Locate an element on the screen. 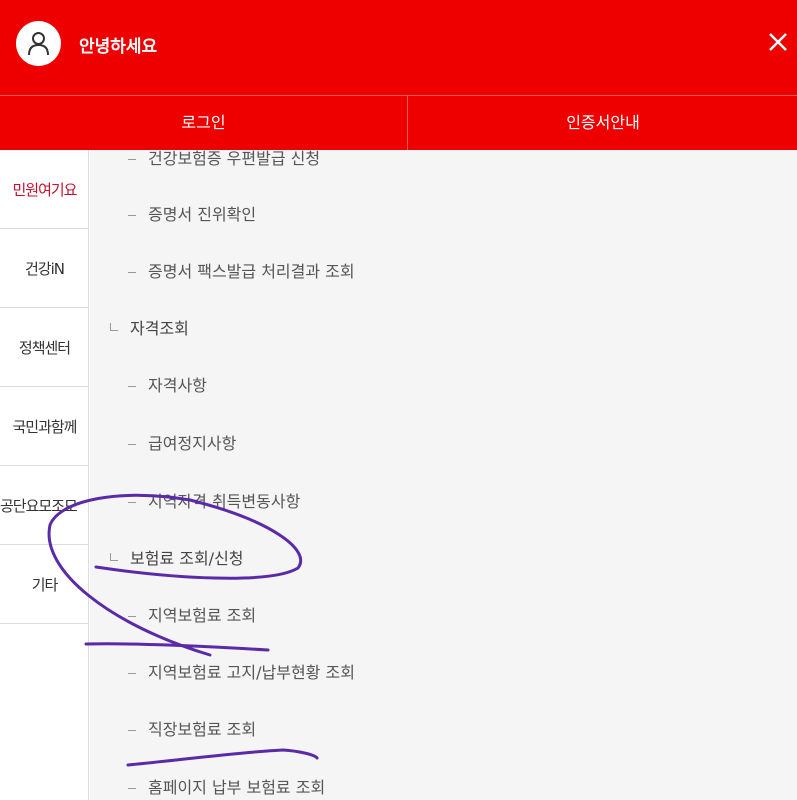 The width and height of the screenshot is (797, 800). menu-item-label: 직장보험료 조회 is located at coordinates (202, 729).